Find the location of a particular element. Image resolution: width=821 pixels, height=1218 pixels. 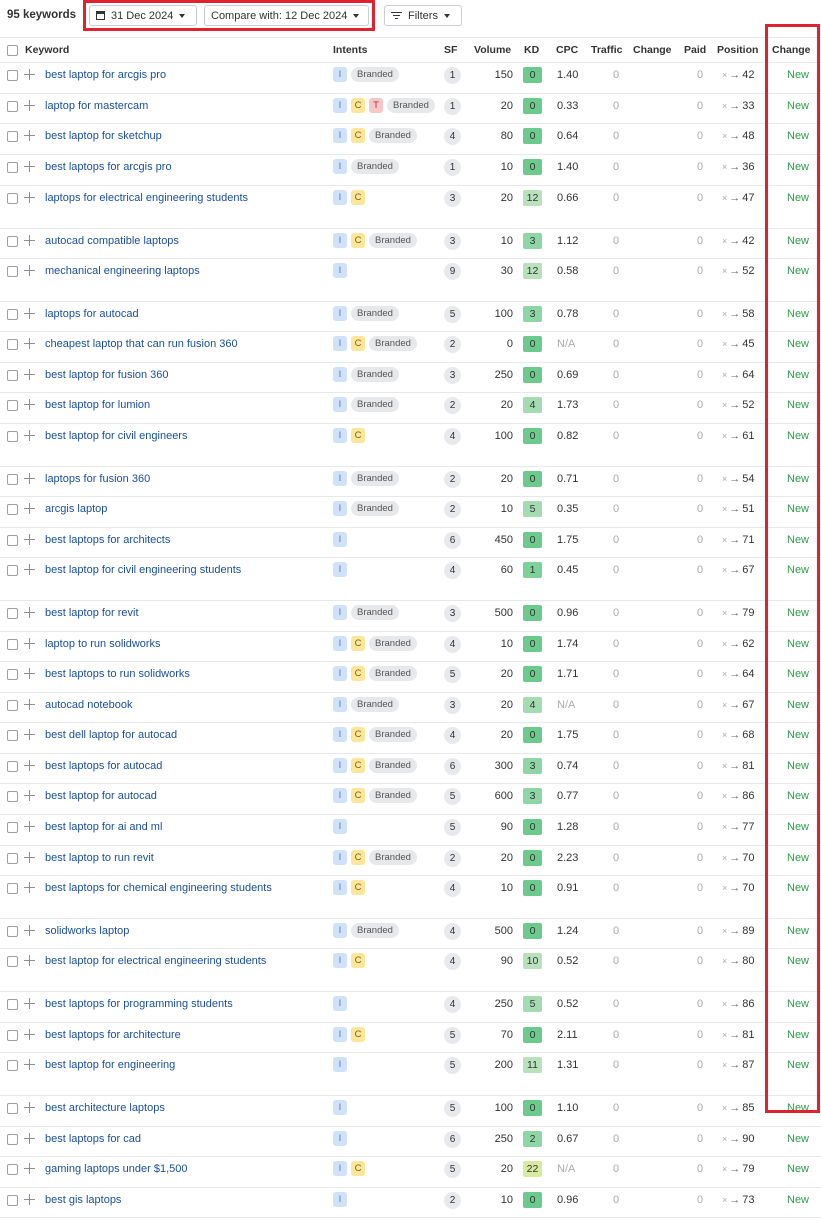

filters-button: Filters is located at coordinates (423, 15).